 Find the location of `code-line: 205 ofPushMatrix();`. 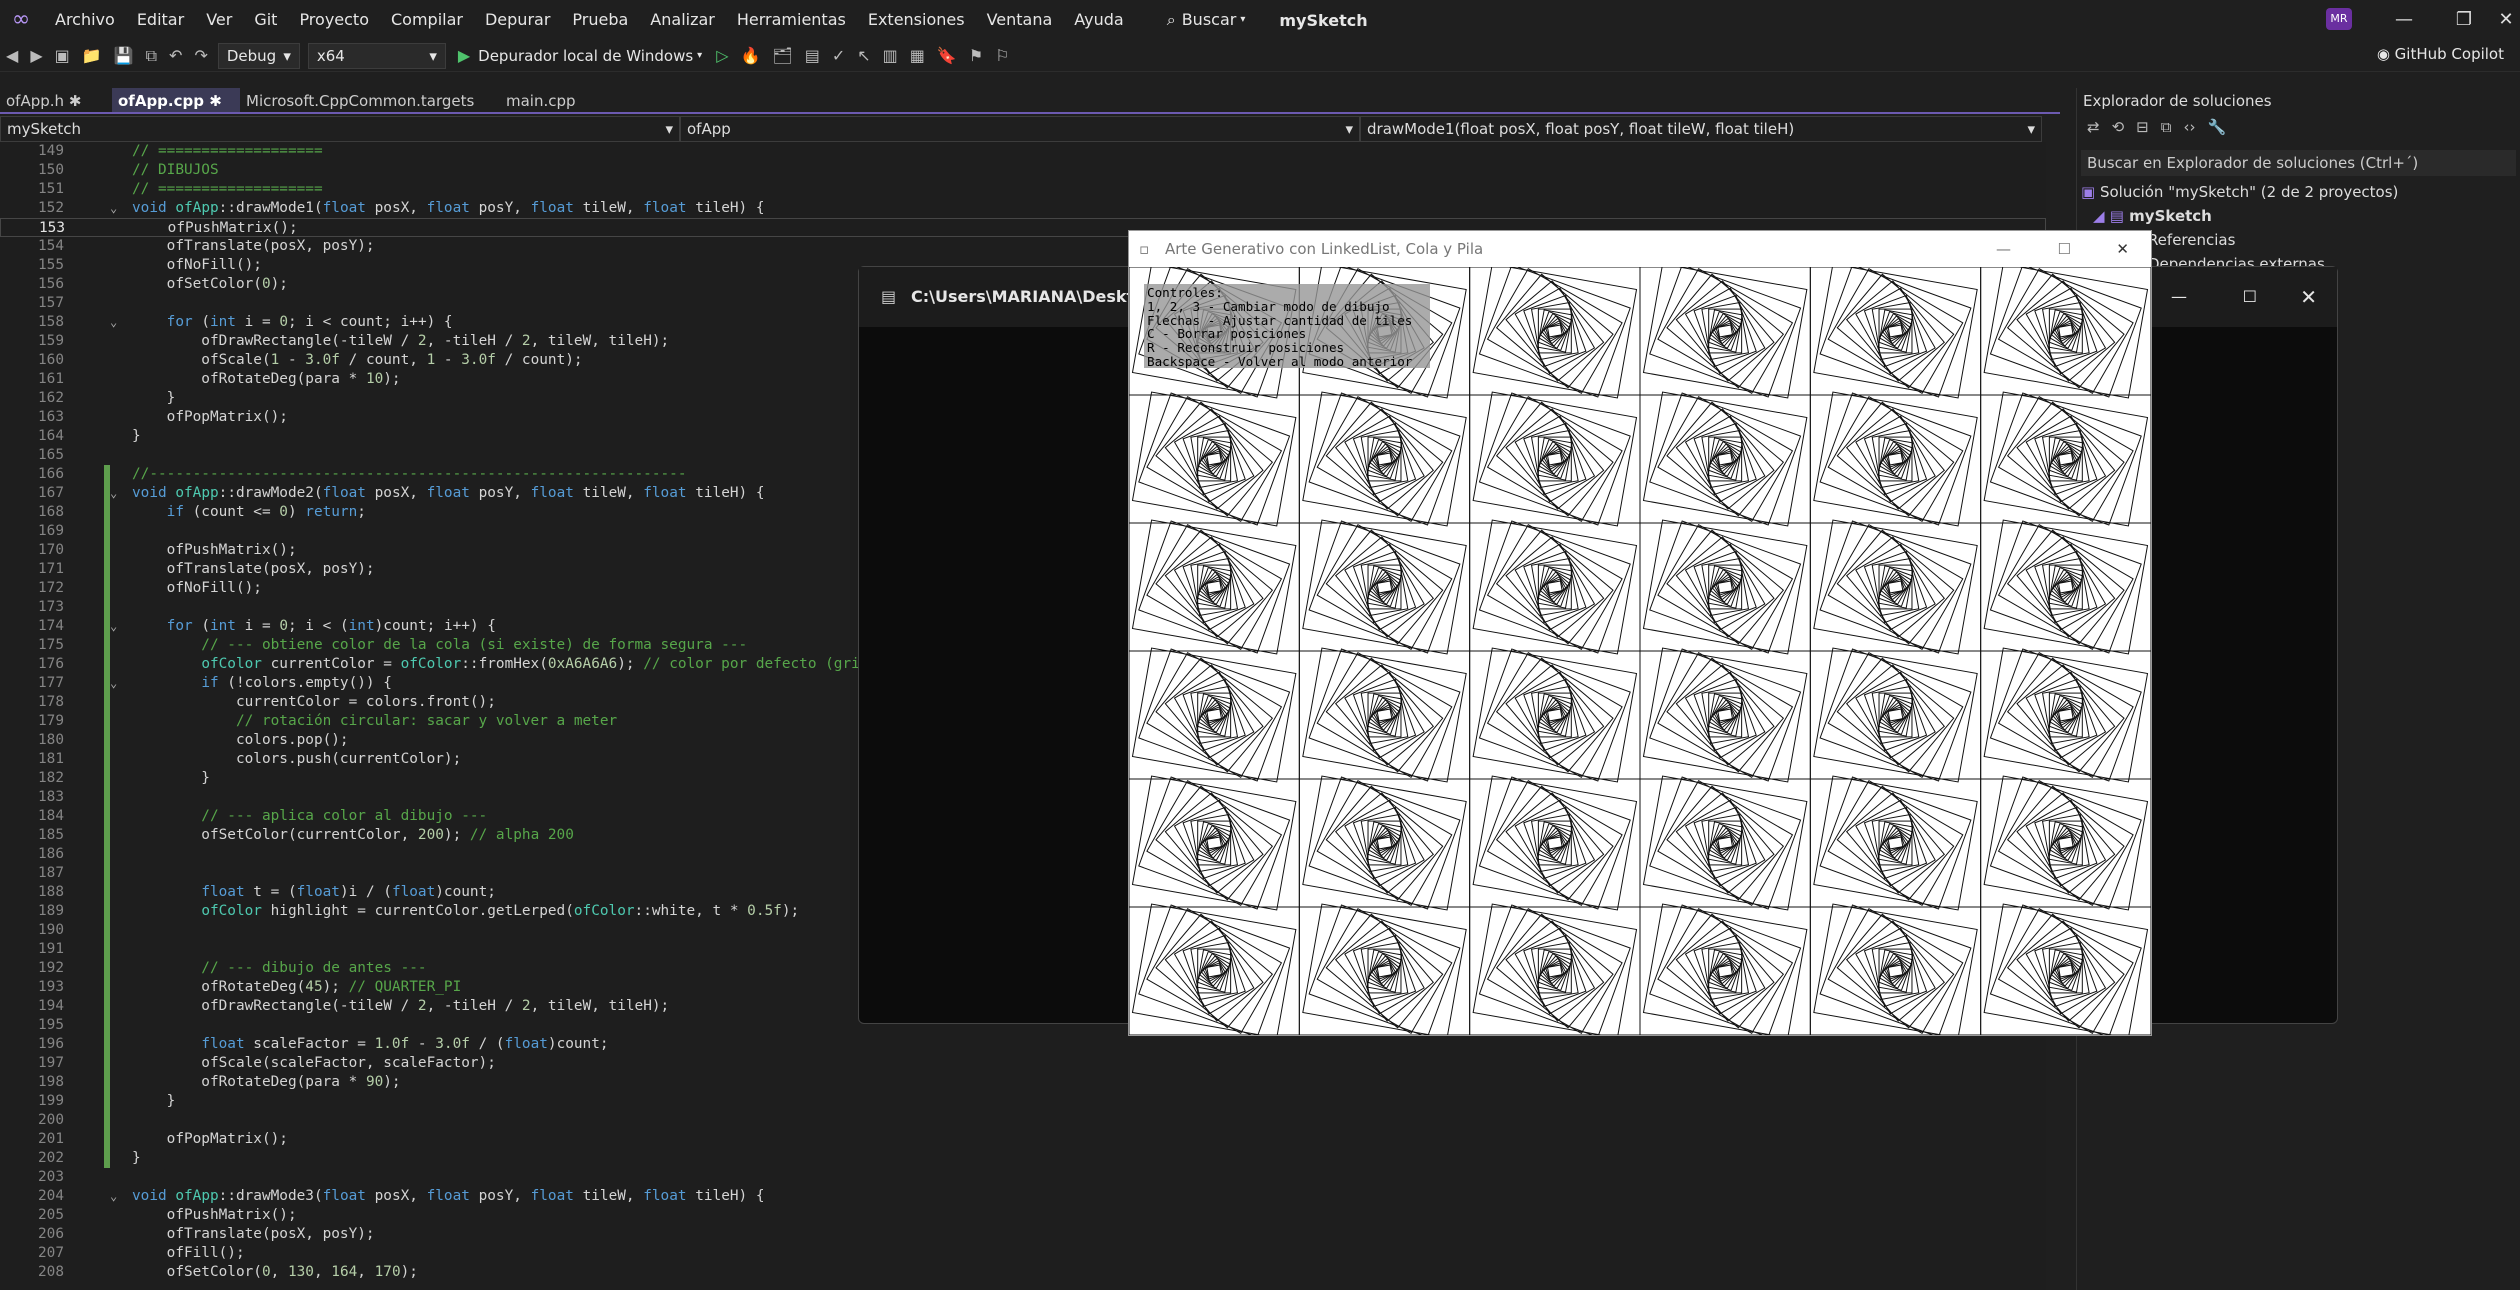

code-line: 205 ofPushMatrix(); is located at coordinates (1023, 1215).